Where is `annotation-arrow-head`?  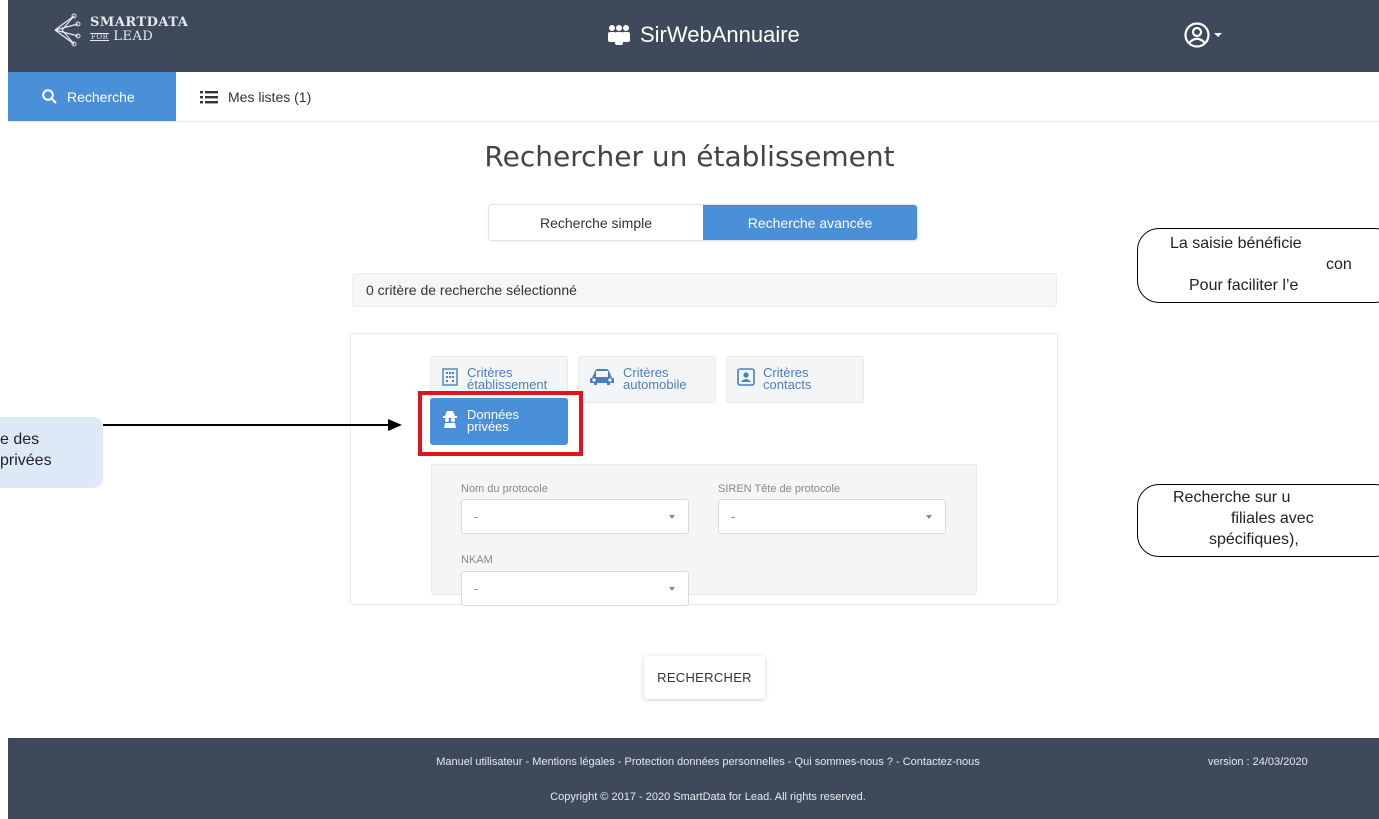 annotation-arrow-head is located at coordinates (395, 425).